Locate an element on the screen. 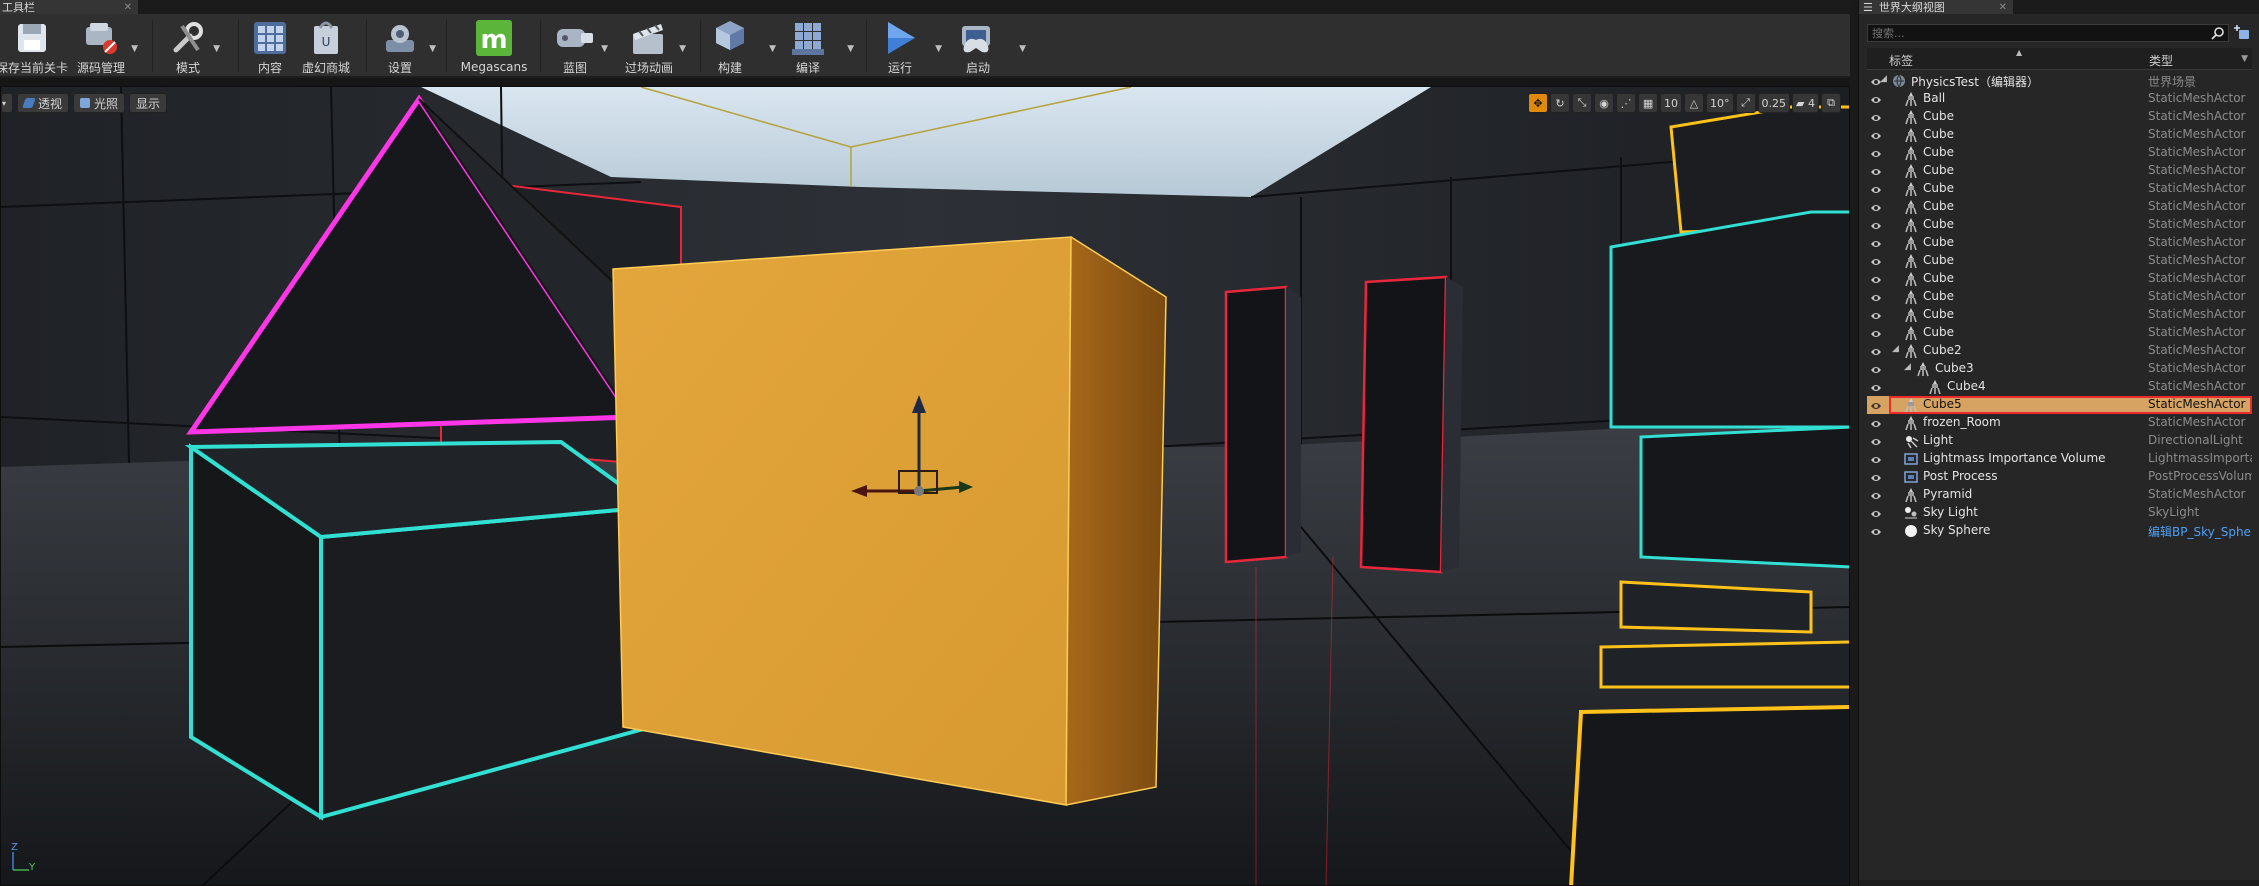 The height and width of the screenshot is (886, 2259). selected-cube-side is located at coordinates (1116, 521).